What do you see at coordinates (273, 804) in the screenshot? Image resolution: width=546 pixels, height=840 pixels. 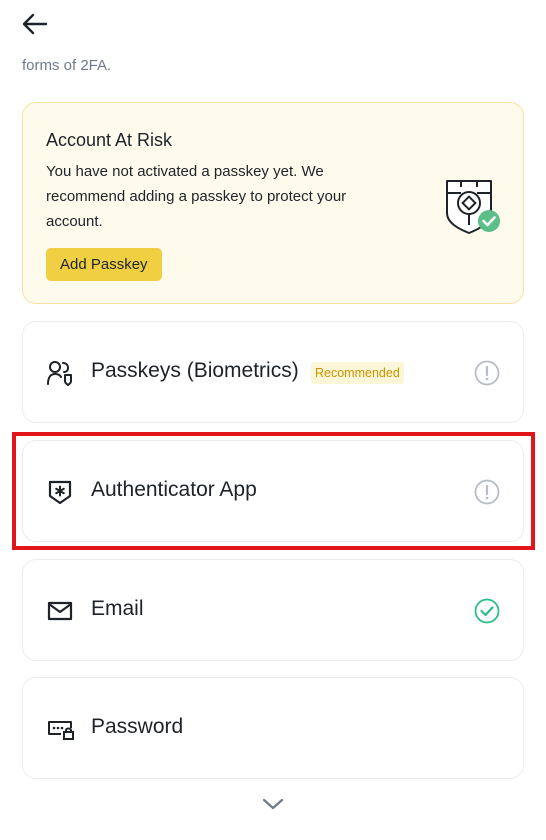 I see `chevron-down-icon` at bounding box center [273, 804].